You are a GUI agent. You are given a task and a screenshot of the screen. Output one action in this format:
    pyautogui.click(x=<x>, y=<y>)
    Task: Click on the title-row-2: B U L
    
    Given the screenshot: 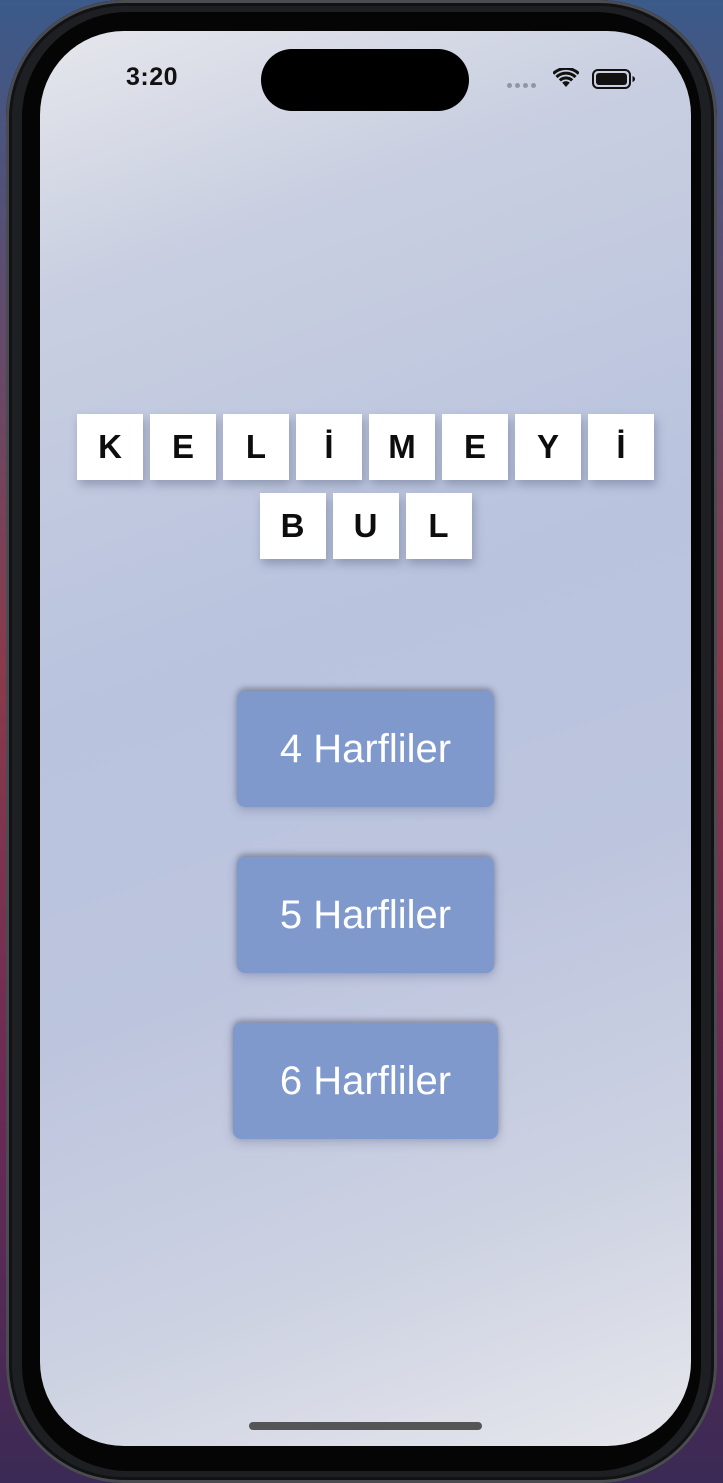 What is the action you would take?
    pyautogui.click(x=365, y=526)
    